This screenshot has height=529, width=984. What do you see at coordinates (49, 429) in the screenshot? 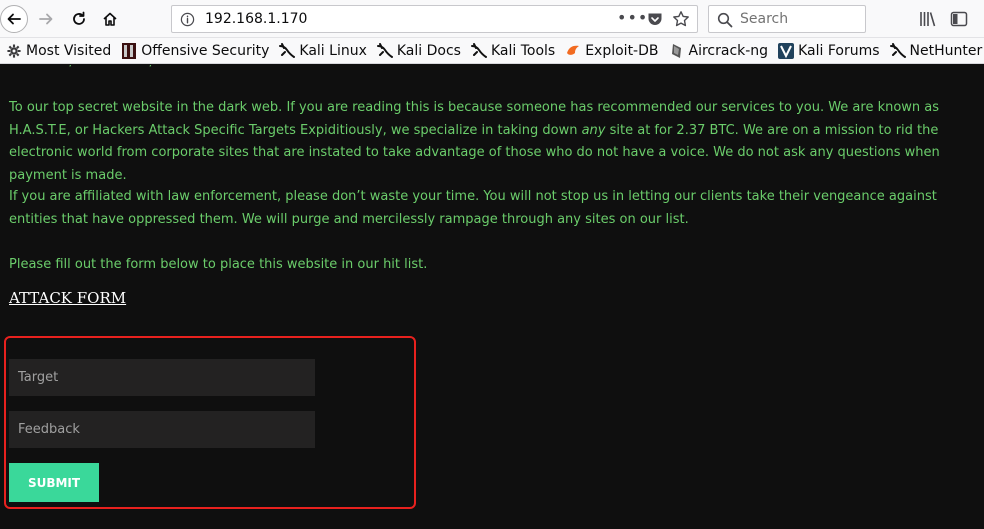
I see `feedback-placeholder: Feedback` at bounding box center [49, 429].